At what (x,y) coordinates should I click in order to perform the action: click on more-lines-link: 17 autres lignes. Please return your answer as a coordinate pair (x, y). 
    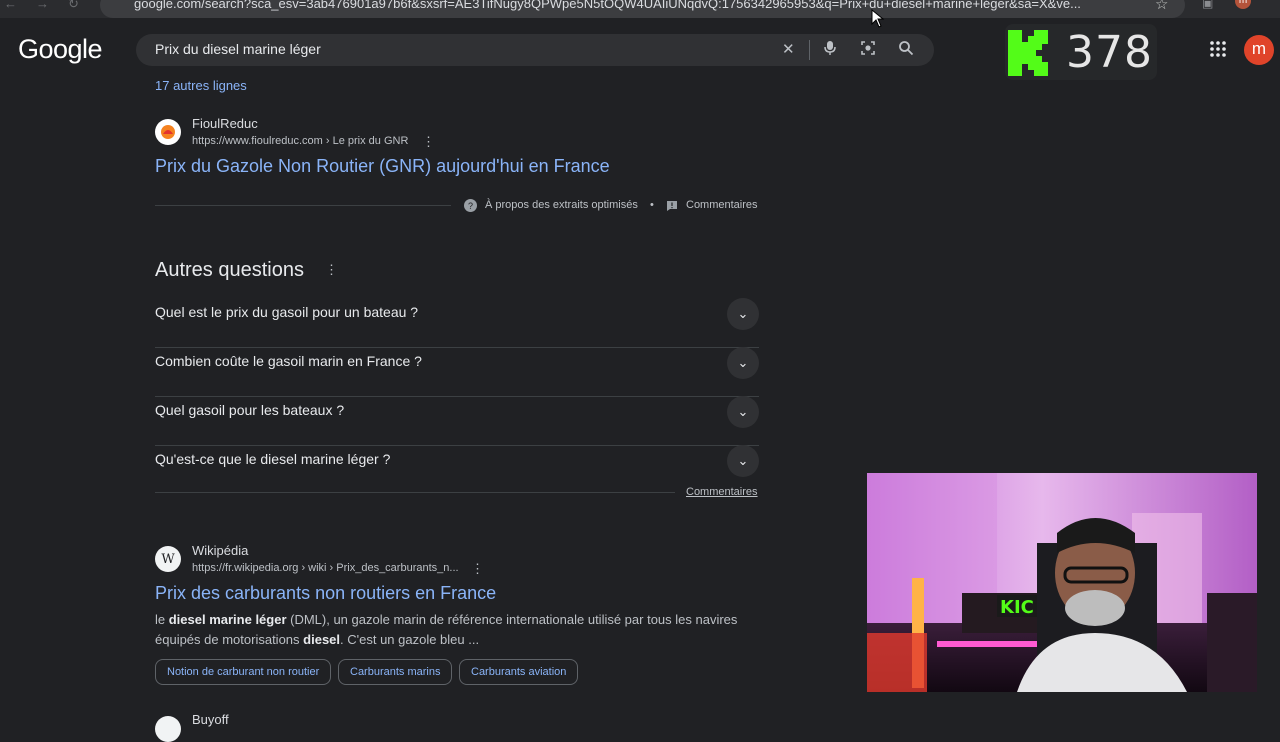
    Looking at the image, I should click on (201, 85).